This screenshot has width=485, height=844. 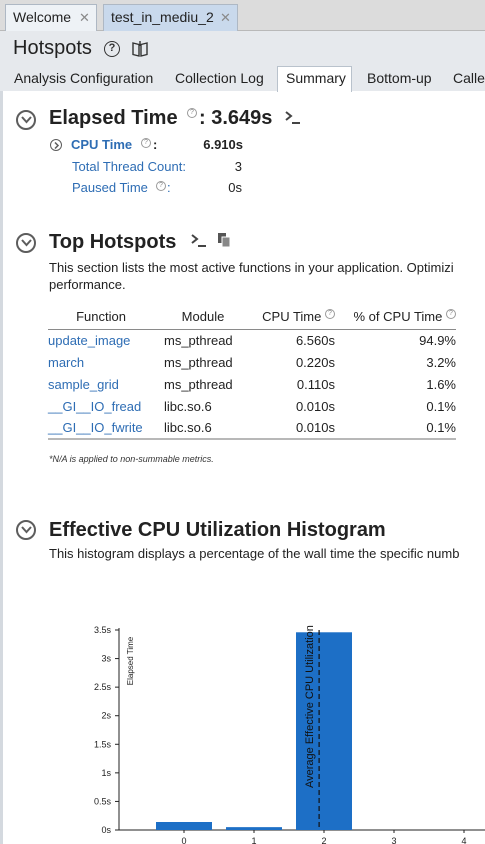 I want to click on table-row: __GI__IO_fwrite libc.so.6 0.010s 0.1%, so click(x=252, y=428).